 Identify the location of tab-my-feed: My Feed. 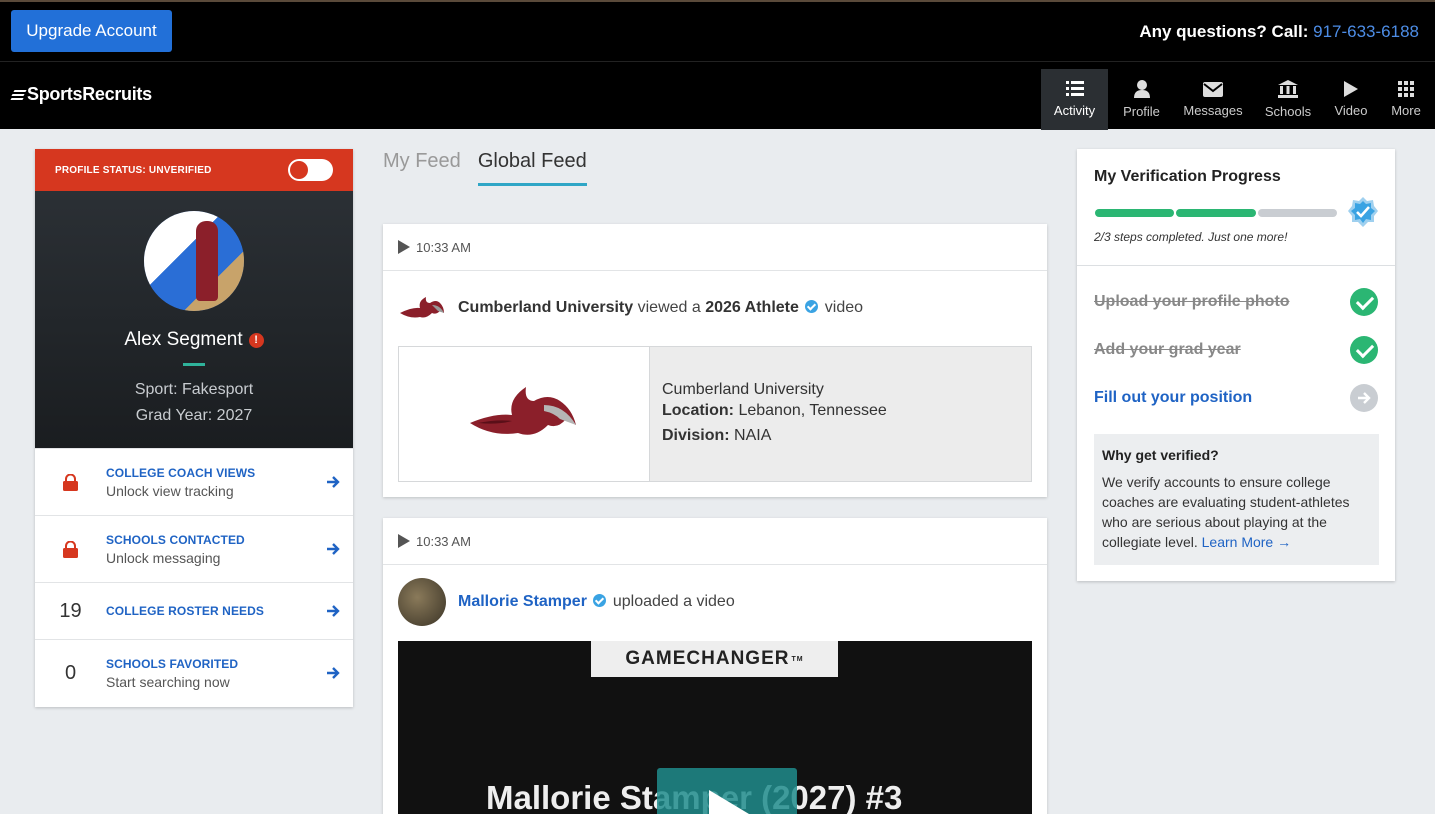
(422, 168).